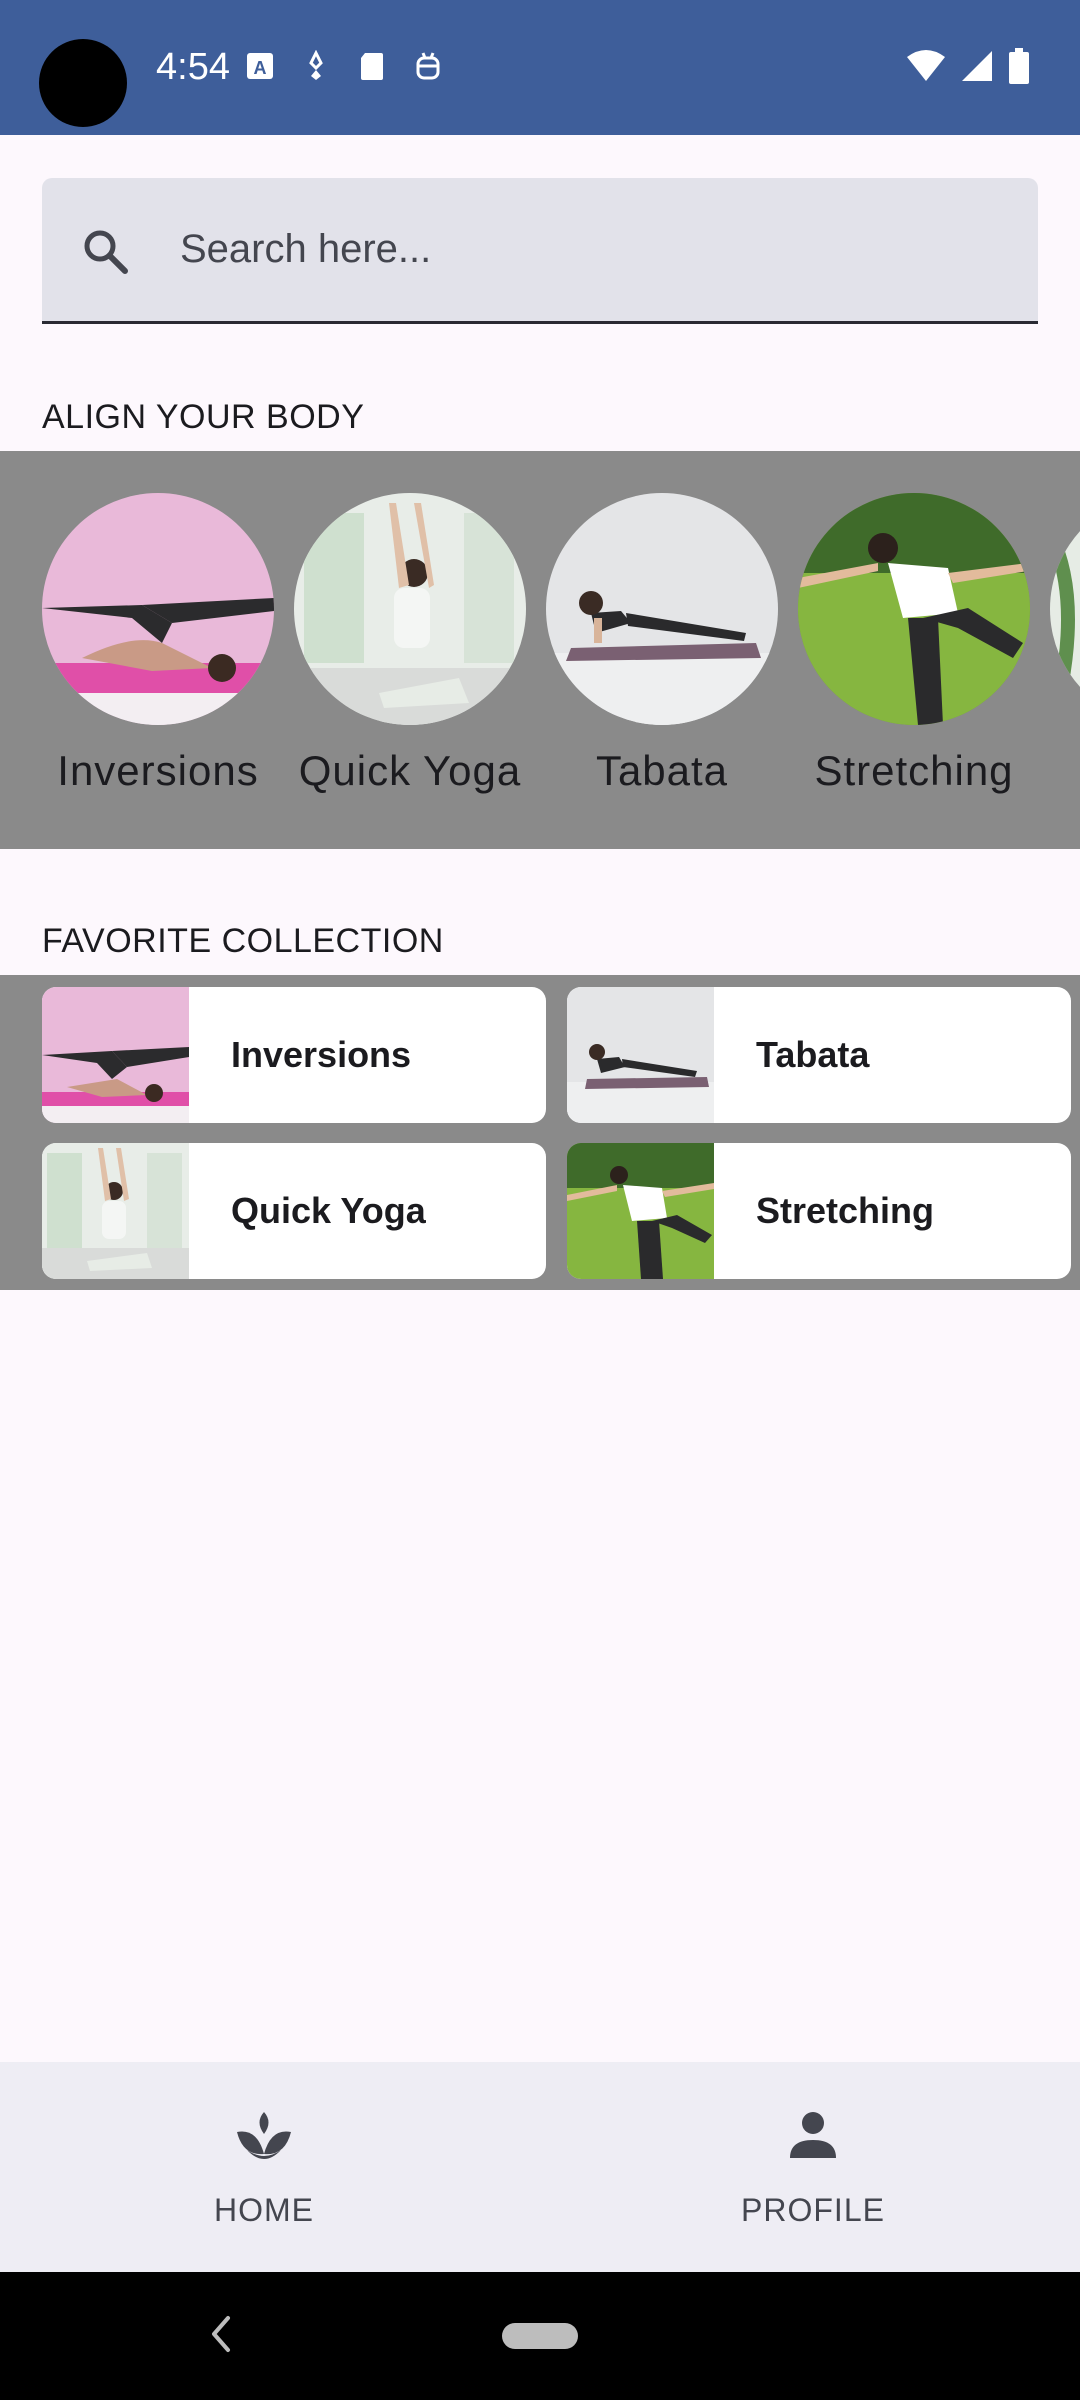  Describe the element at coordinates (372, 66) in the screenshot. I see `sd-card-icon` at that location.